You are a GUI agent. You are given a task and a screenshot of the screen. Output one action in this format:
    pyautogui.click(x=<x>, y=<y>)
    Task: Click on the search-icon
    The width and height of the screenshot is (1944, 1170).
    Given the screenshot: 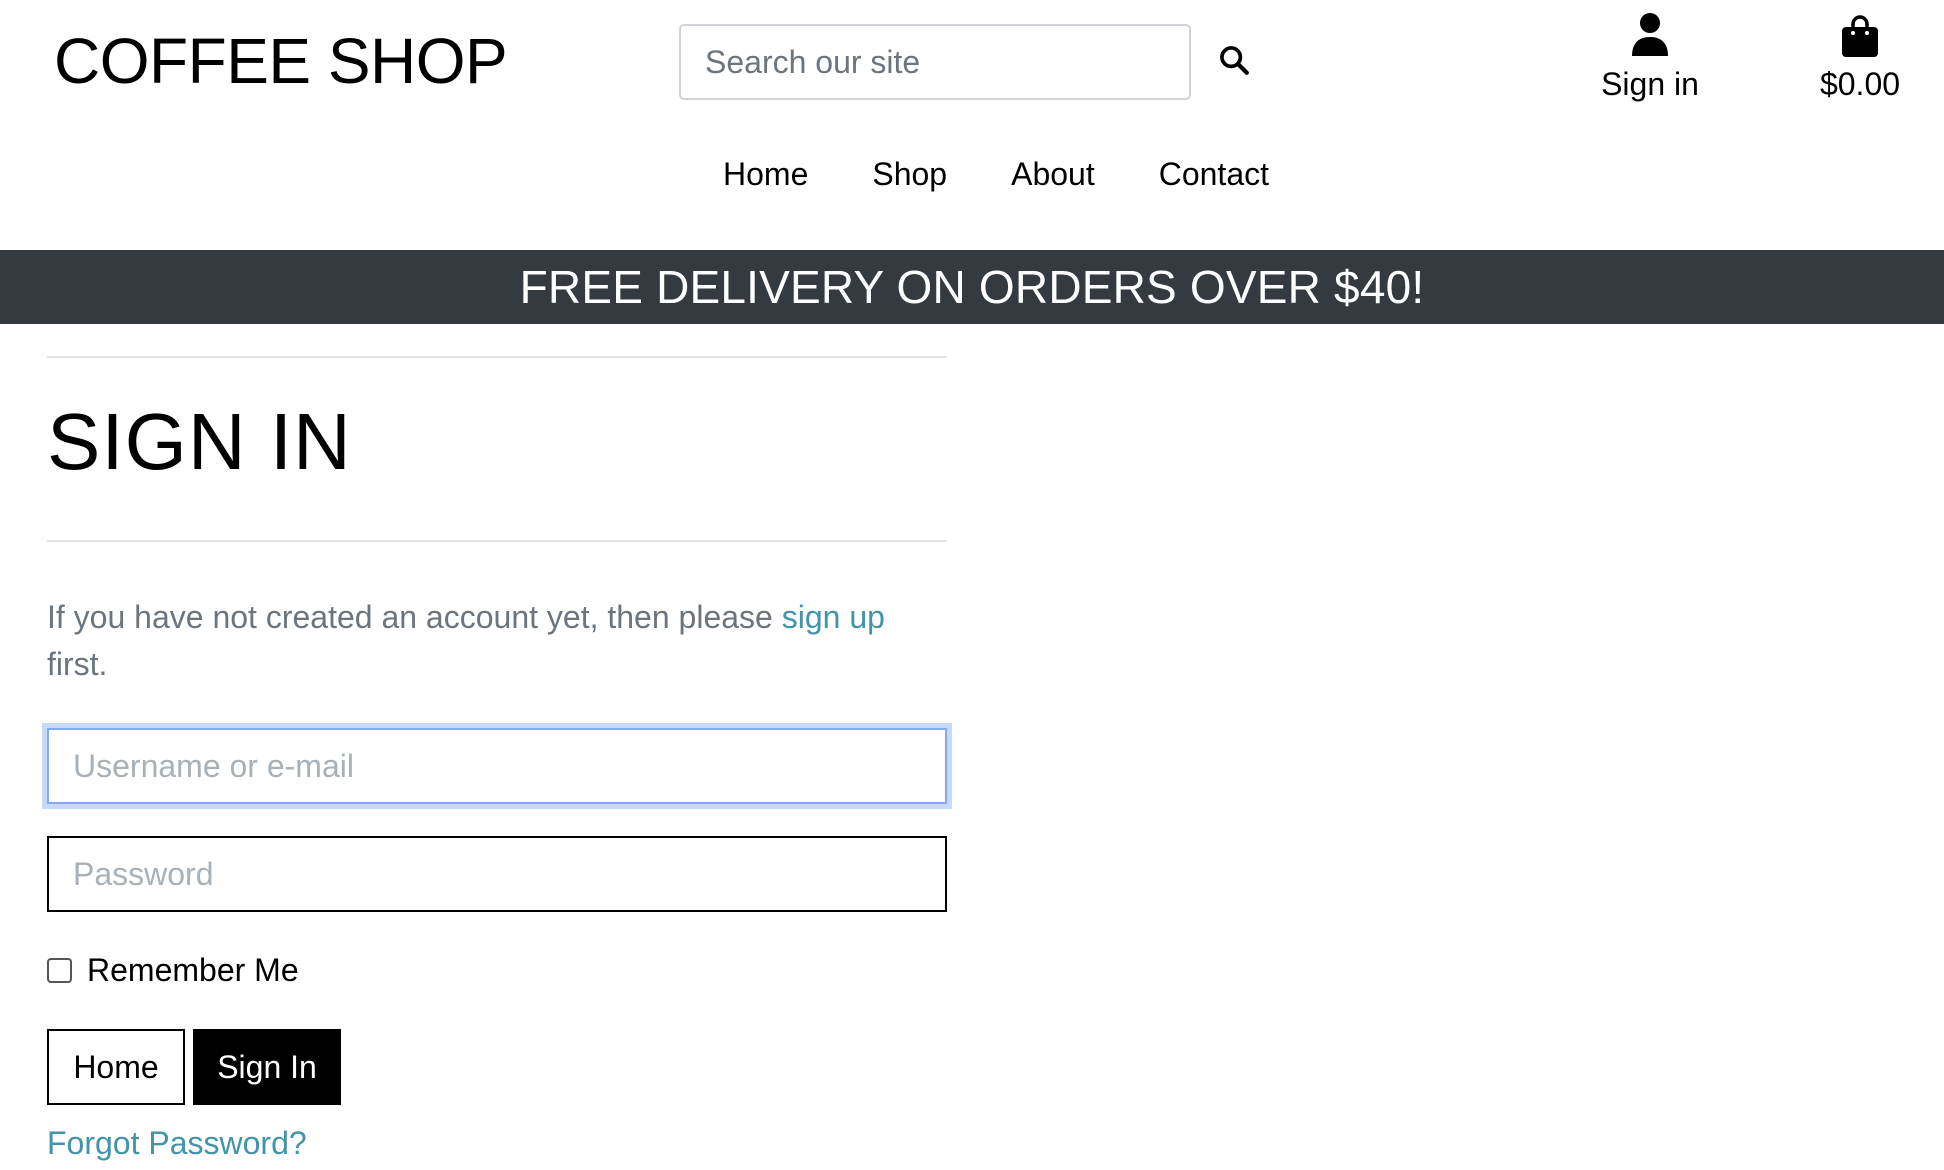 What is the action you would take?
    pyautogui.click(x=1234, y=60)
    